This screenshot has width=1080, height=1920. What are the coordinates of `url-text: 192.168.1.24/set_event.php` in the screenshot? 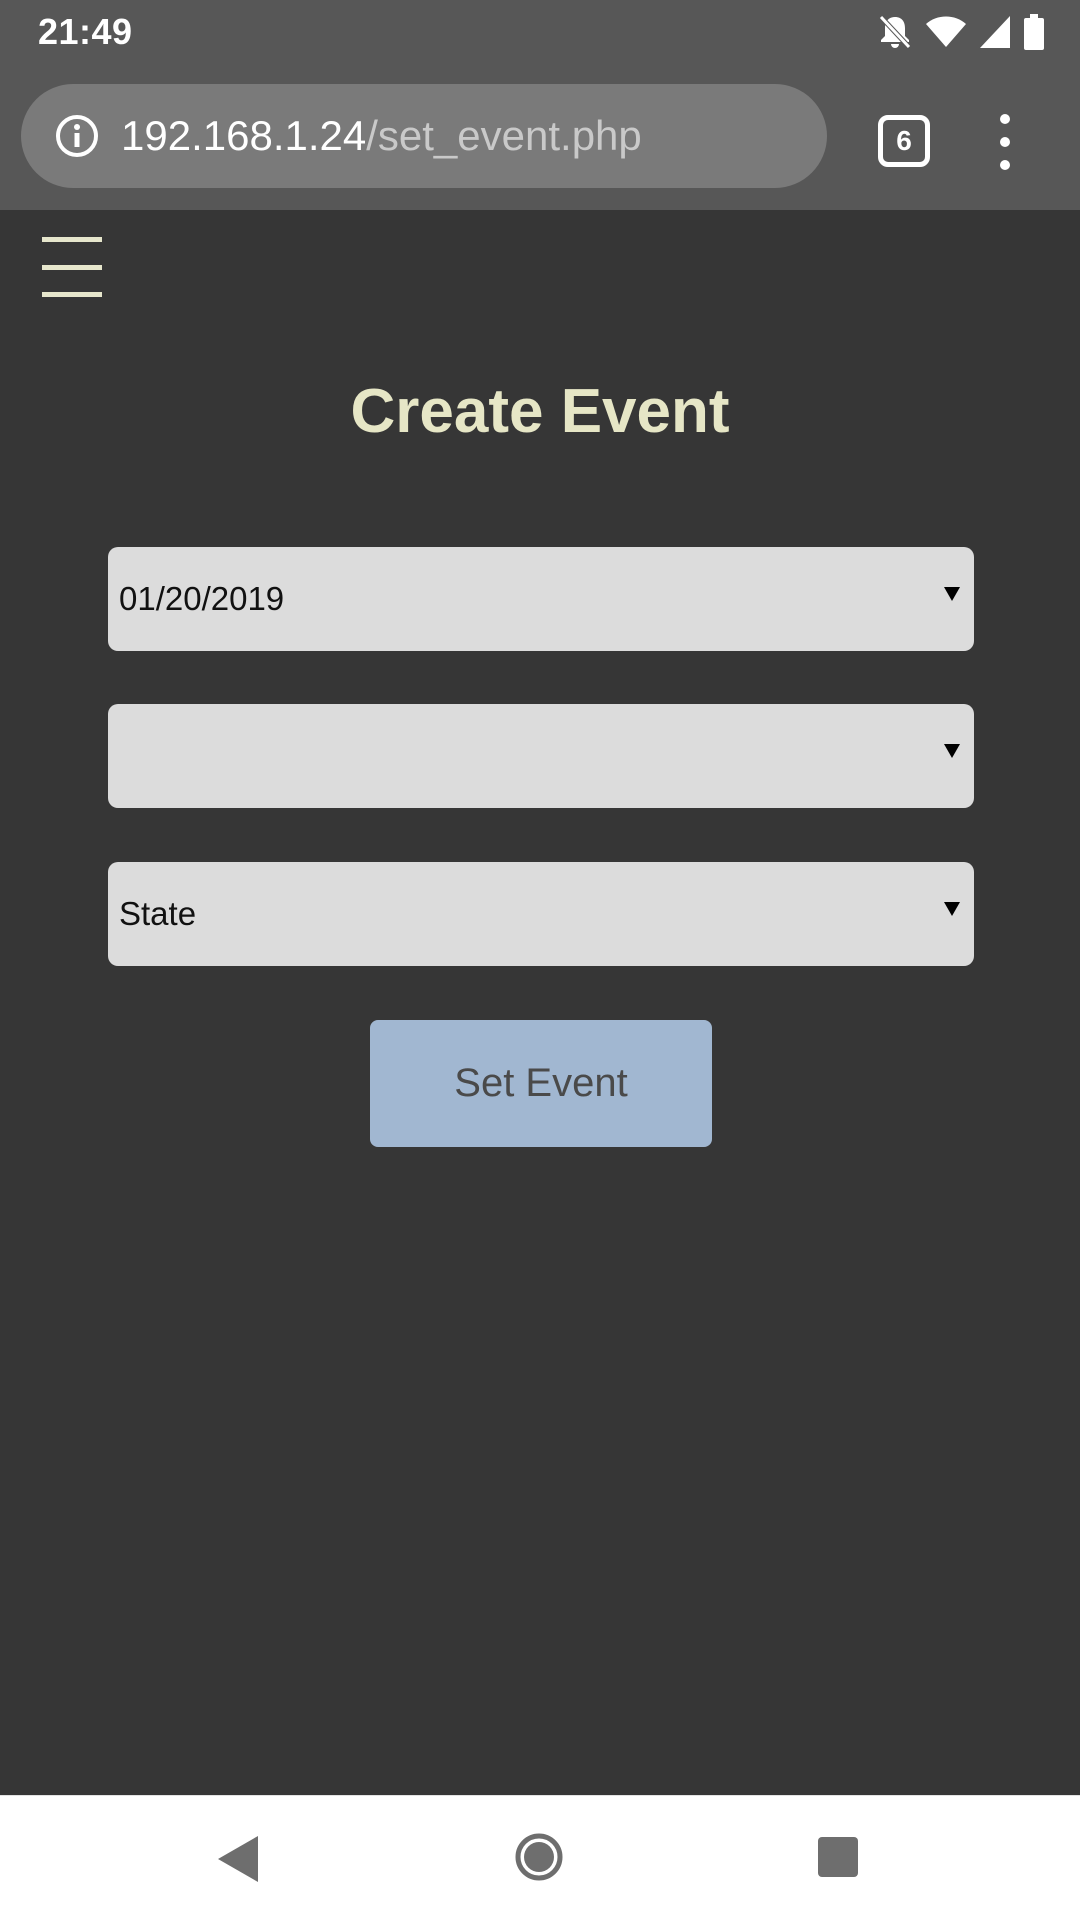 It's located at (381, 136).